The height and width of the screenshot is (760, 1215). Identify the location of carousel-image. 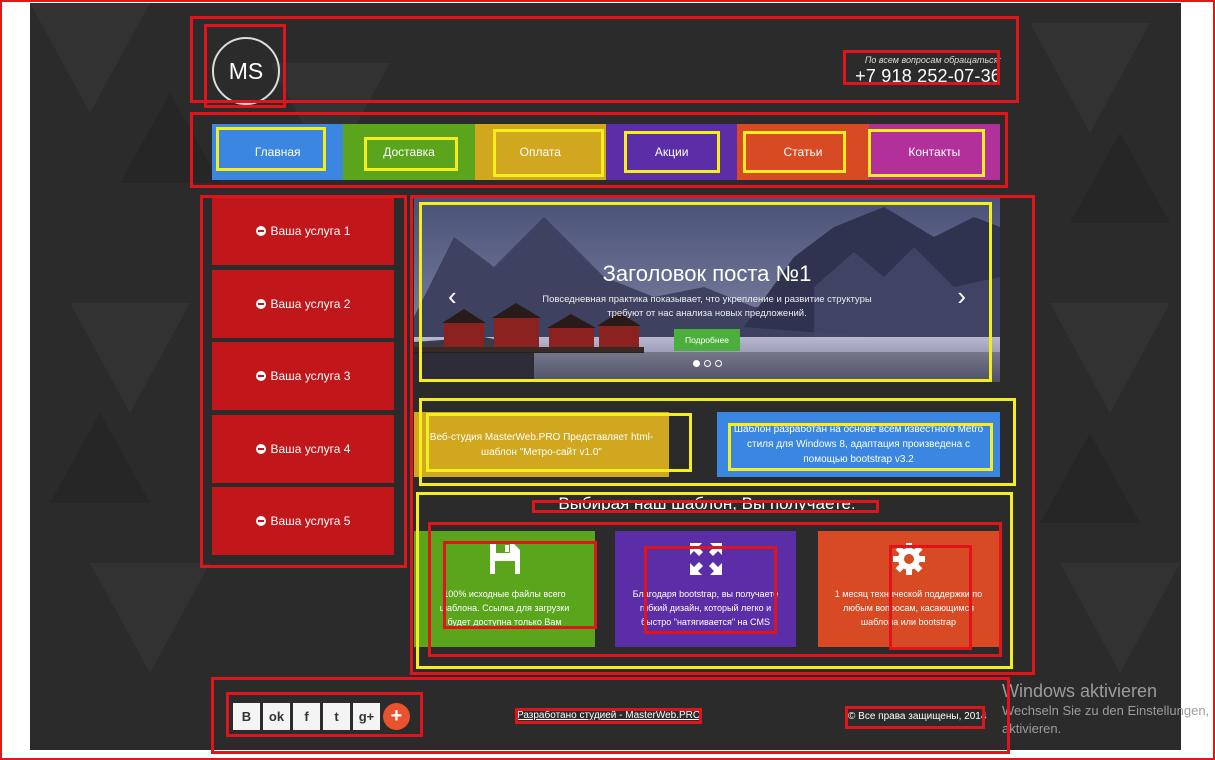
(707, 289).